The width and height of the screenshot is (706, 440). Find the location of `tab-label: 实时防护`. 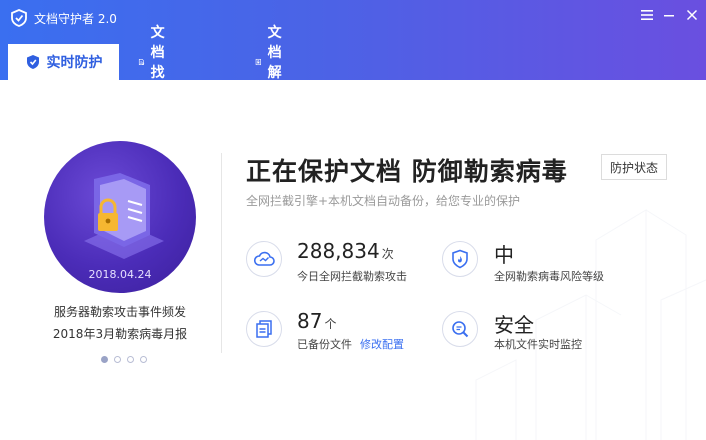

tab-label: 实时防护 is located at coordinates (74, 63).